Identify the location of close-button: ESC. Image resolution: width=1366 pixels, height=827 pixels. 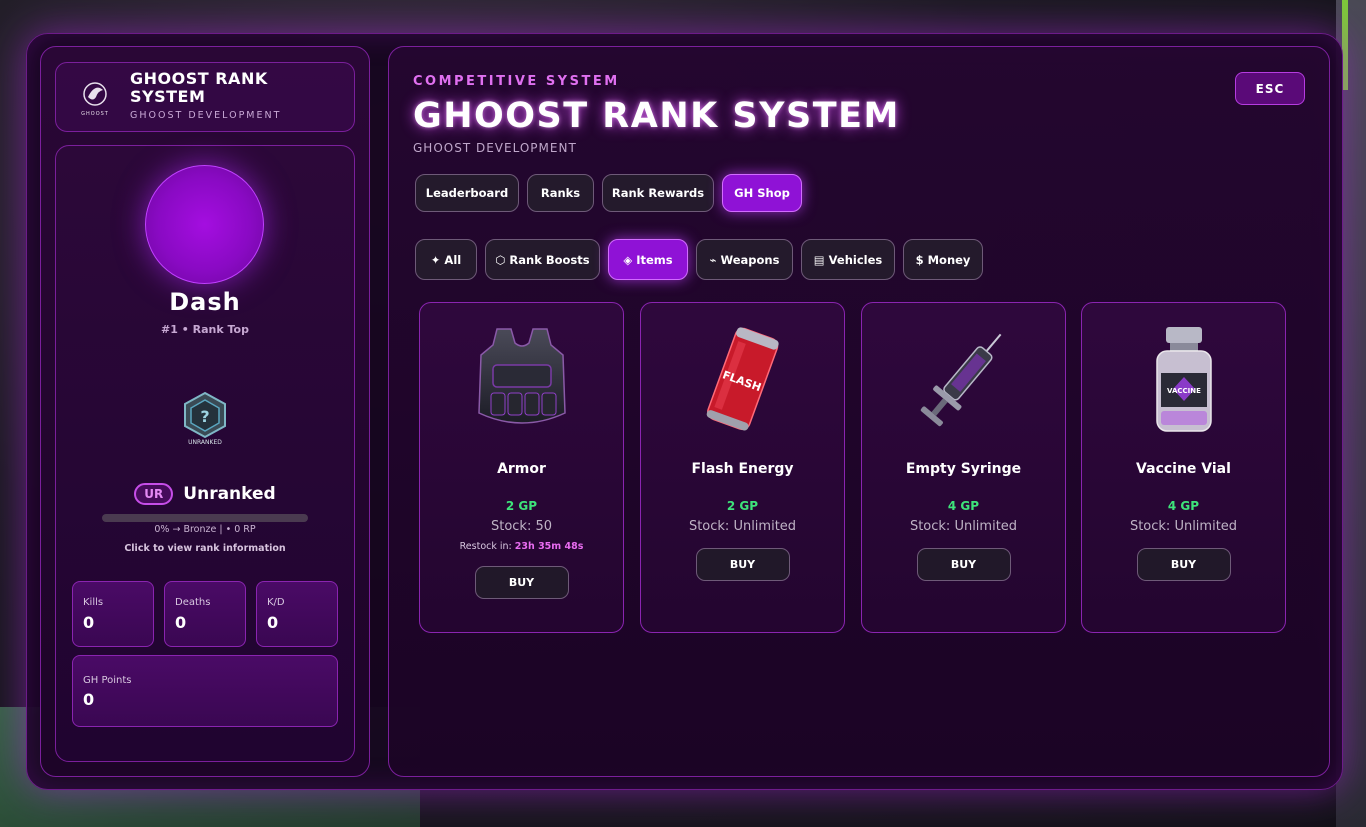
(1270, 88).